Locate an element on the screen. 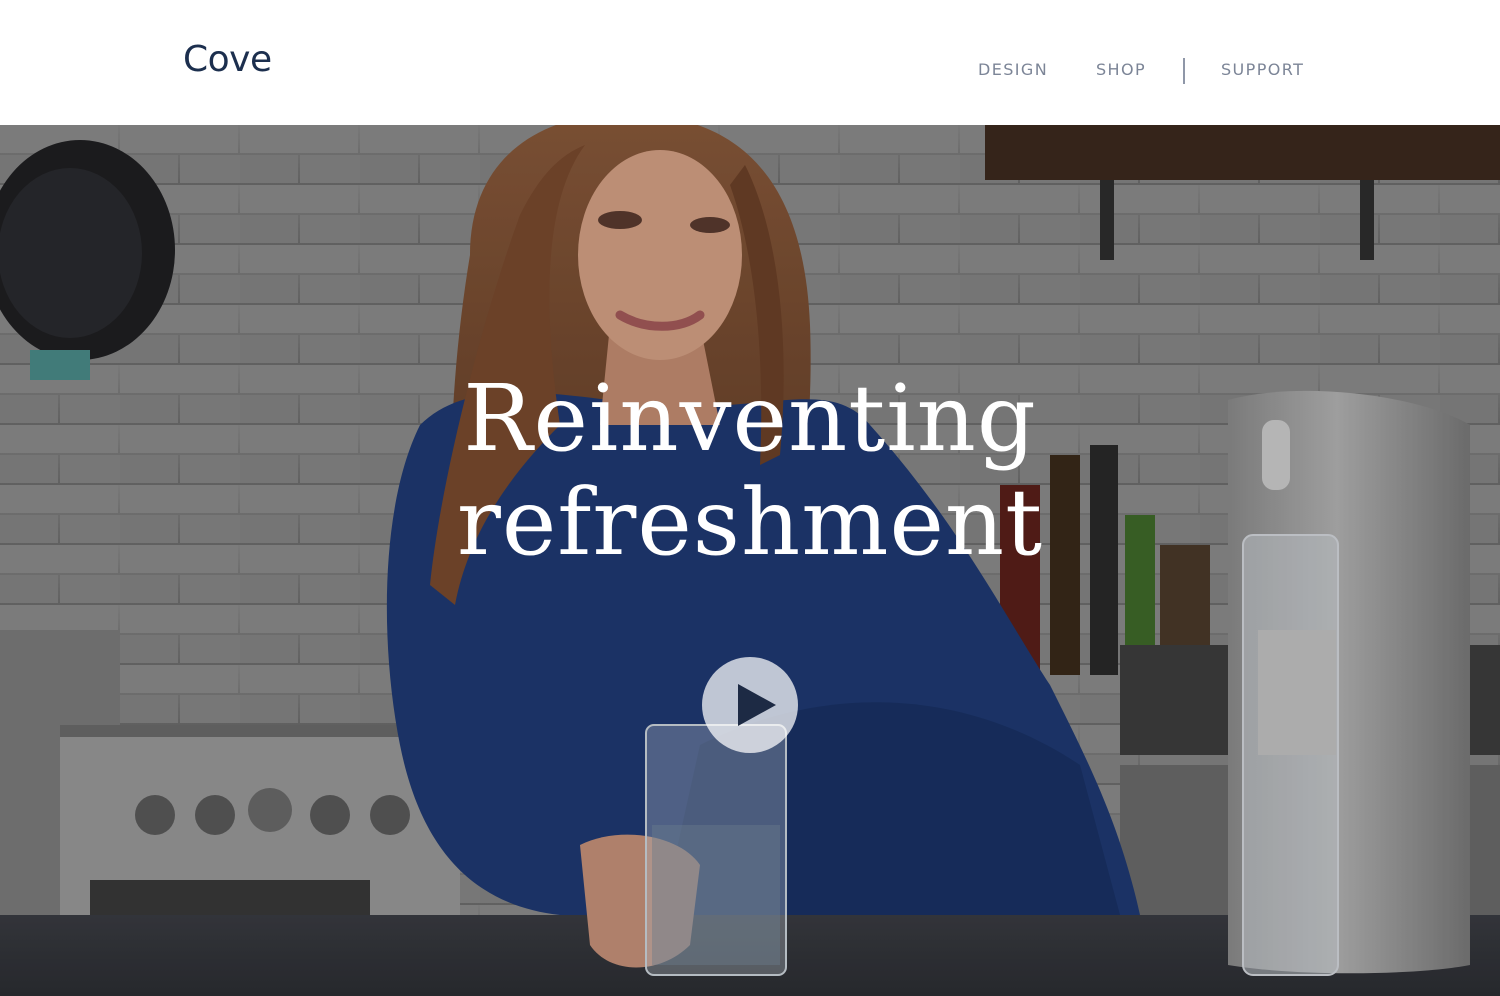 The width and height of the screenshot is (1500, 996). hero-headline: Reinventing refreshment is located at coordinates (750, 471).